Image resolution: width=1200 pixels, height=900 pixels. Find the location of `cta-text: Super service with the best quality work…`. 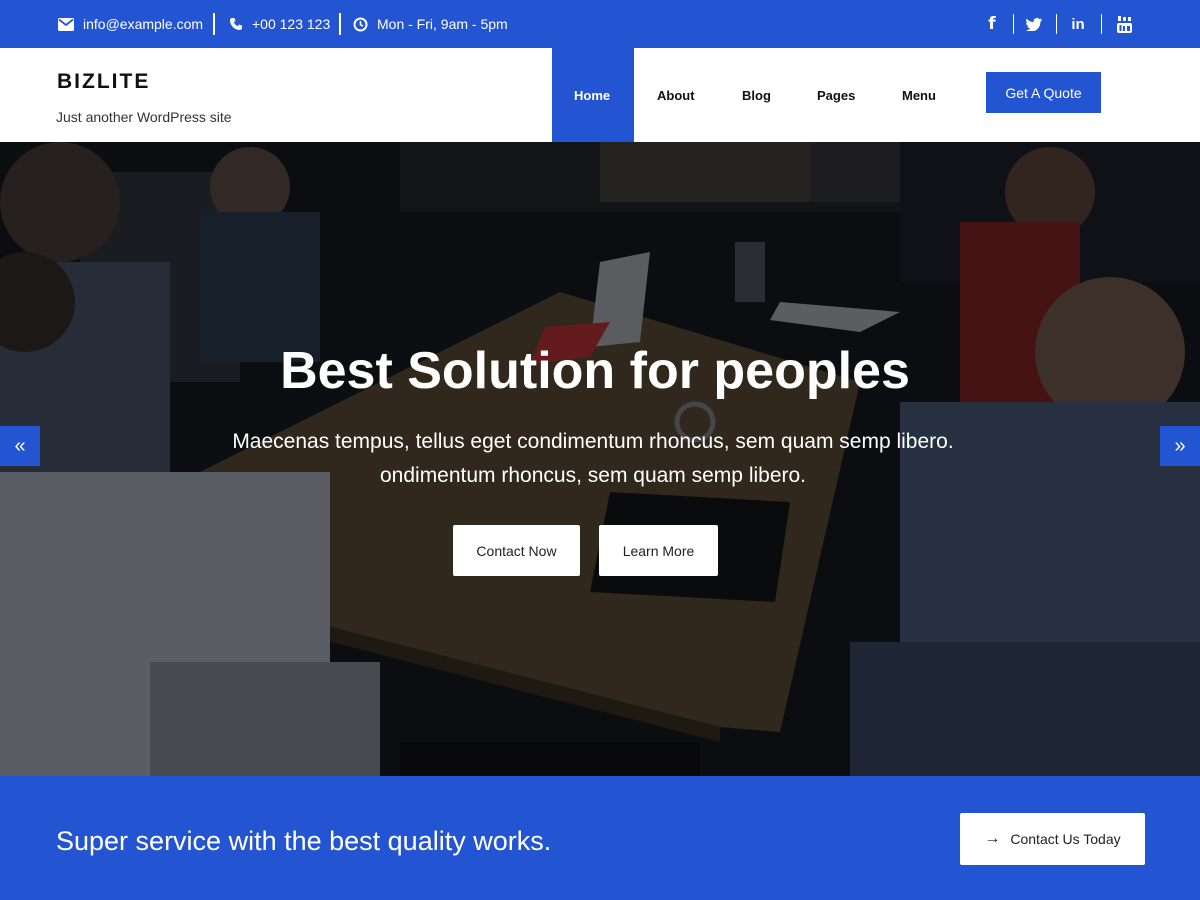

cta-text: Super service with the best quality work… is located at coordinates (304, 841).